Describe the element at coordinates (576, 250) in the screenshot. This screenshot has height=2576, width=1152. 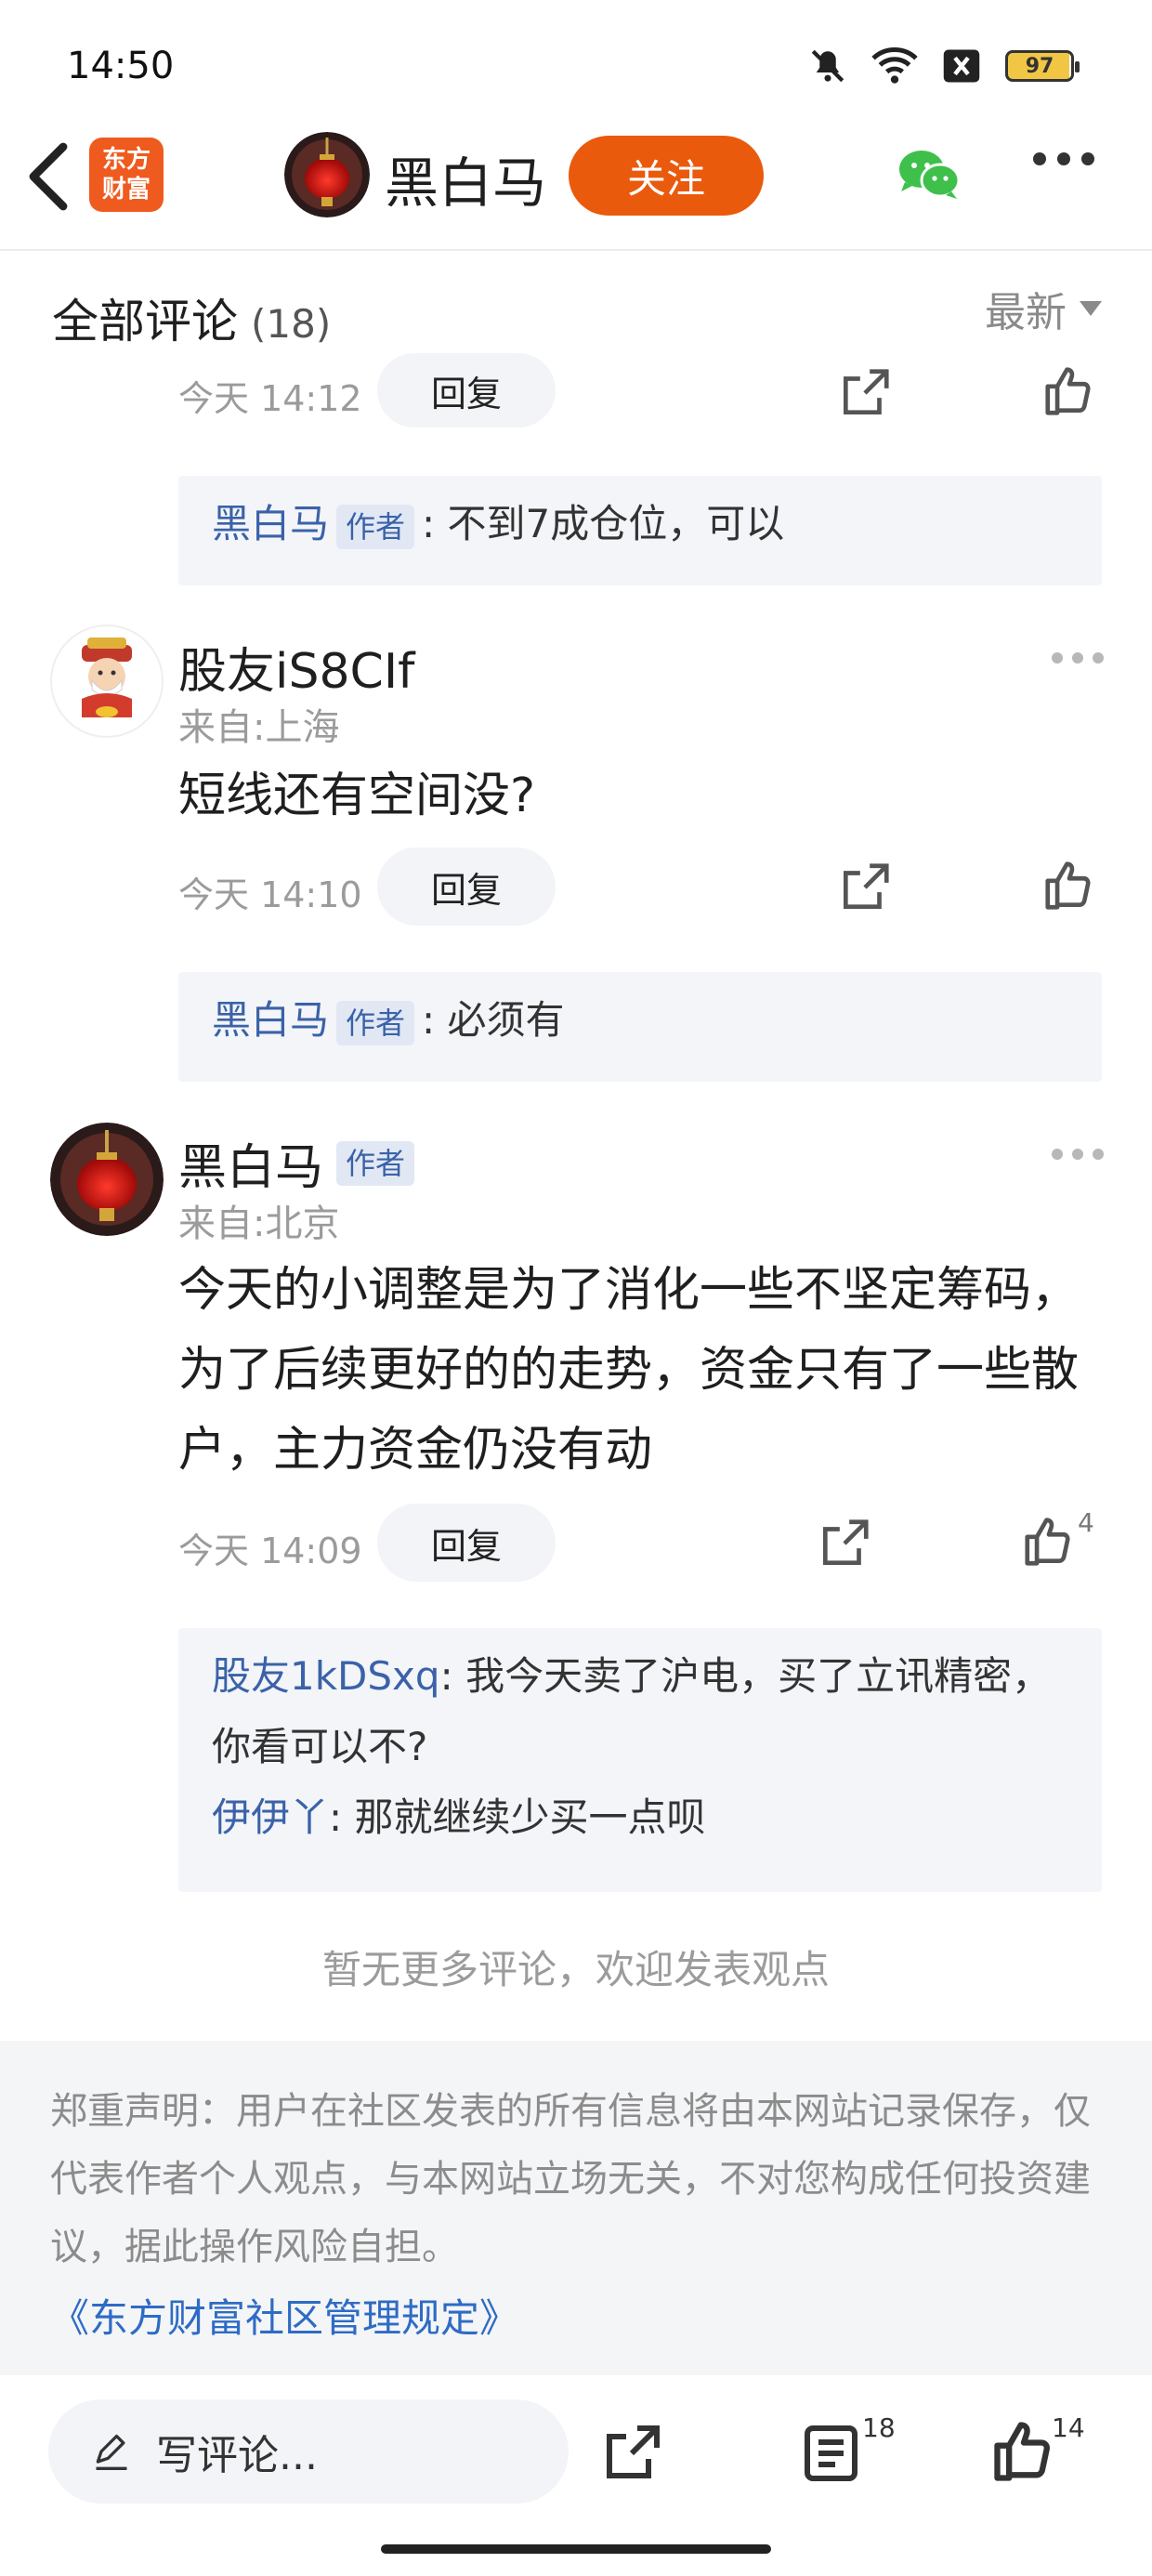
I see `header-divider` at that location.